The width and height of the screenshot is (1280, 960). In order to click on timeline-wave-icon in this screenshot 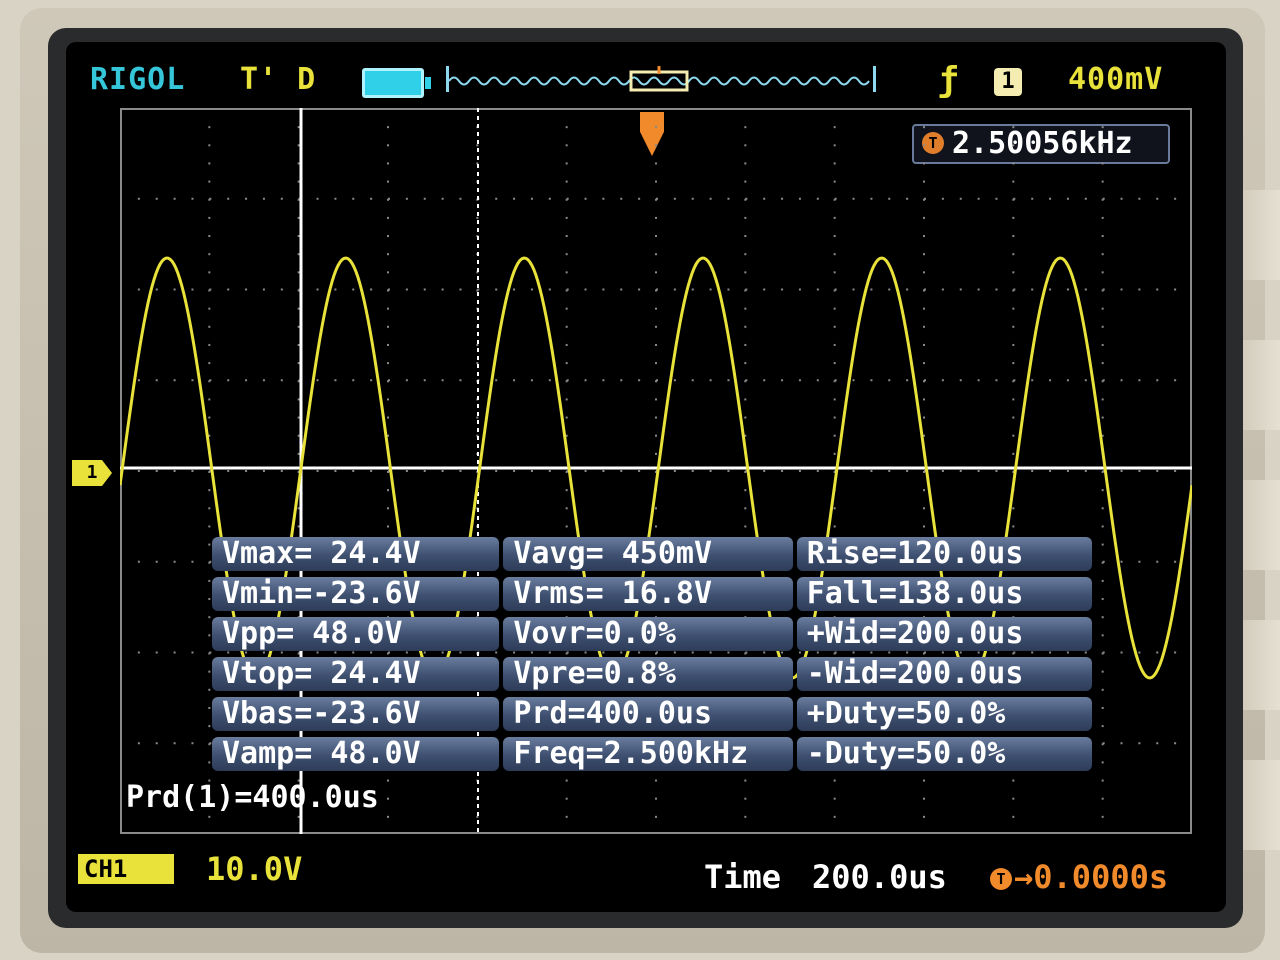, I will do `click(659, 79)`.